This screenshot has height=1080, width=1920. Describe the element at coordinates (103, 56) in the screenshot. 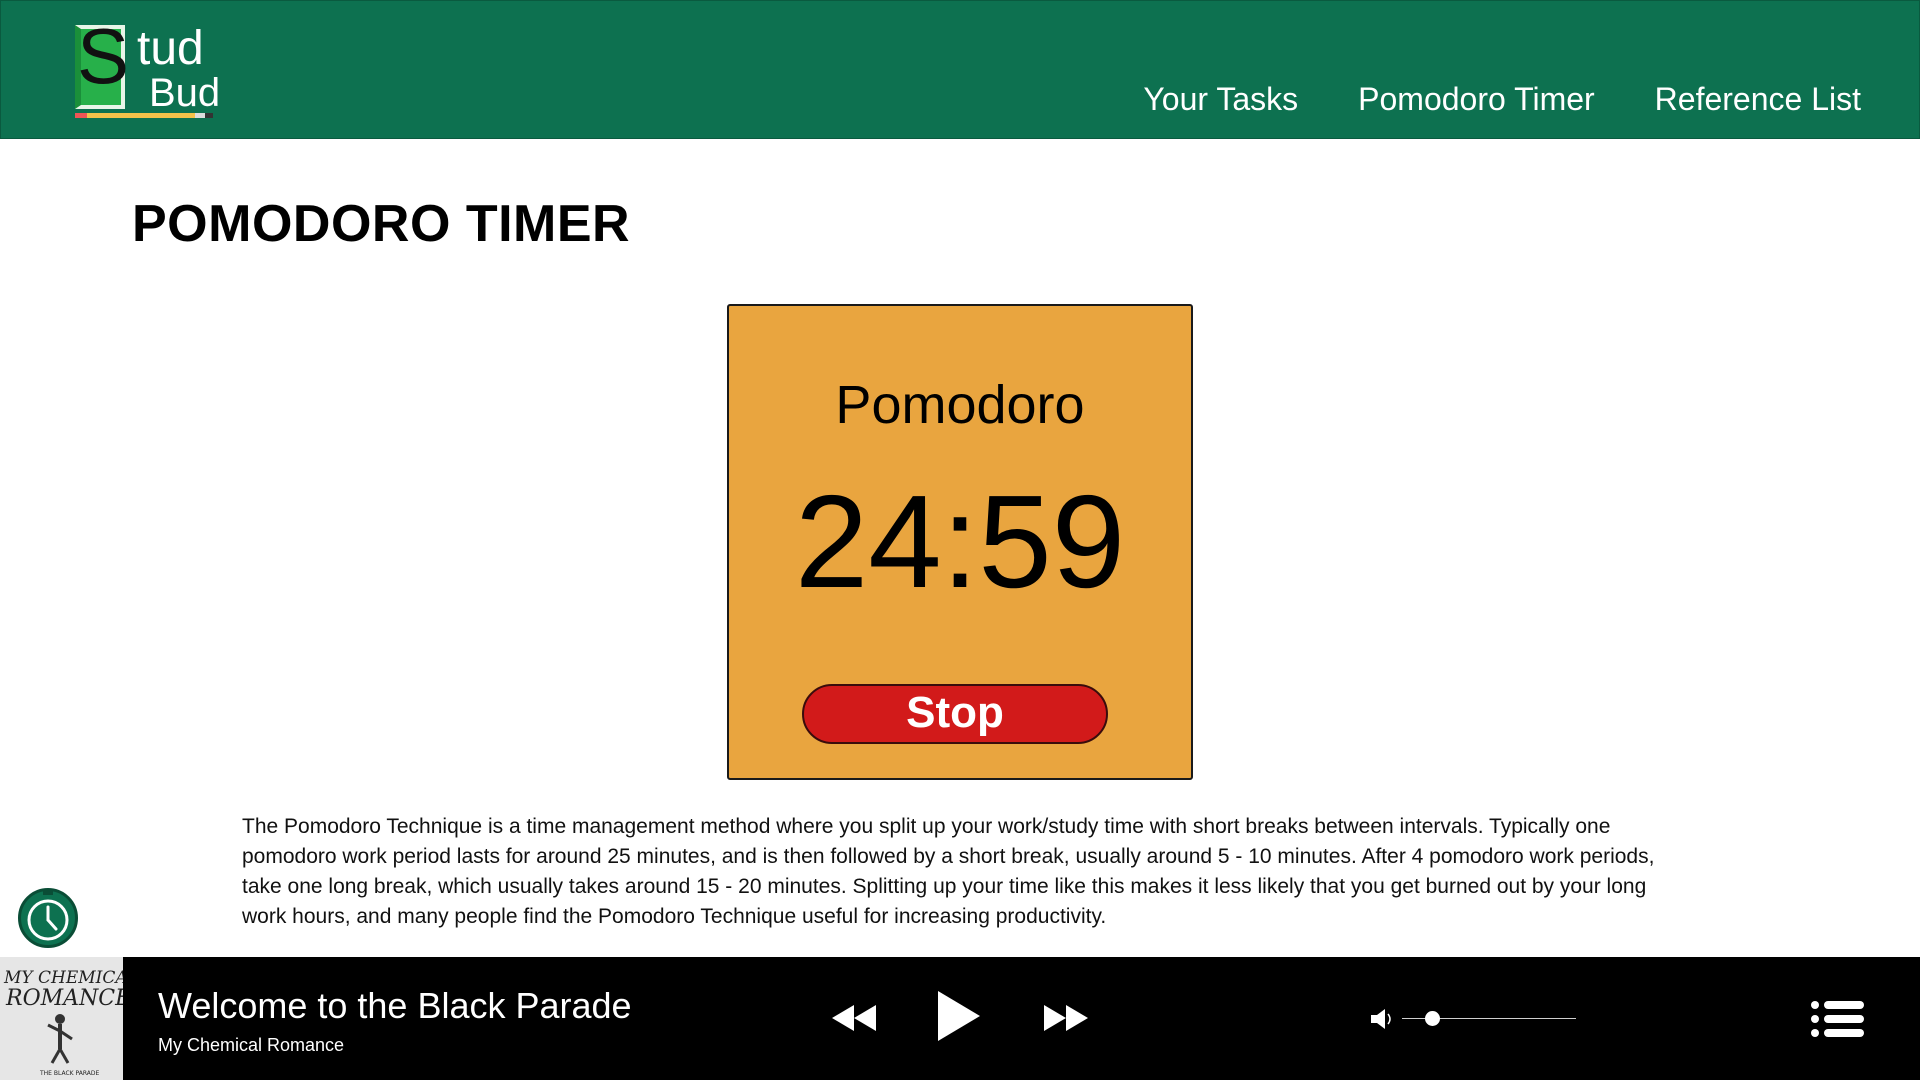

I see `logo-letter: S` at that location.